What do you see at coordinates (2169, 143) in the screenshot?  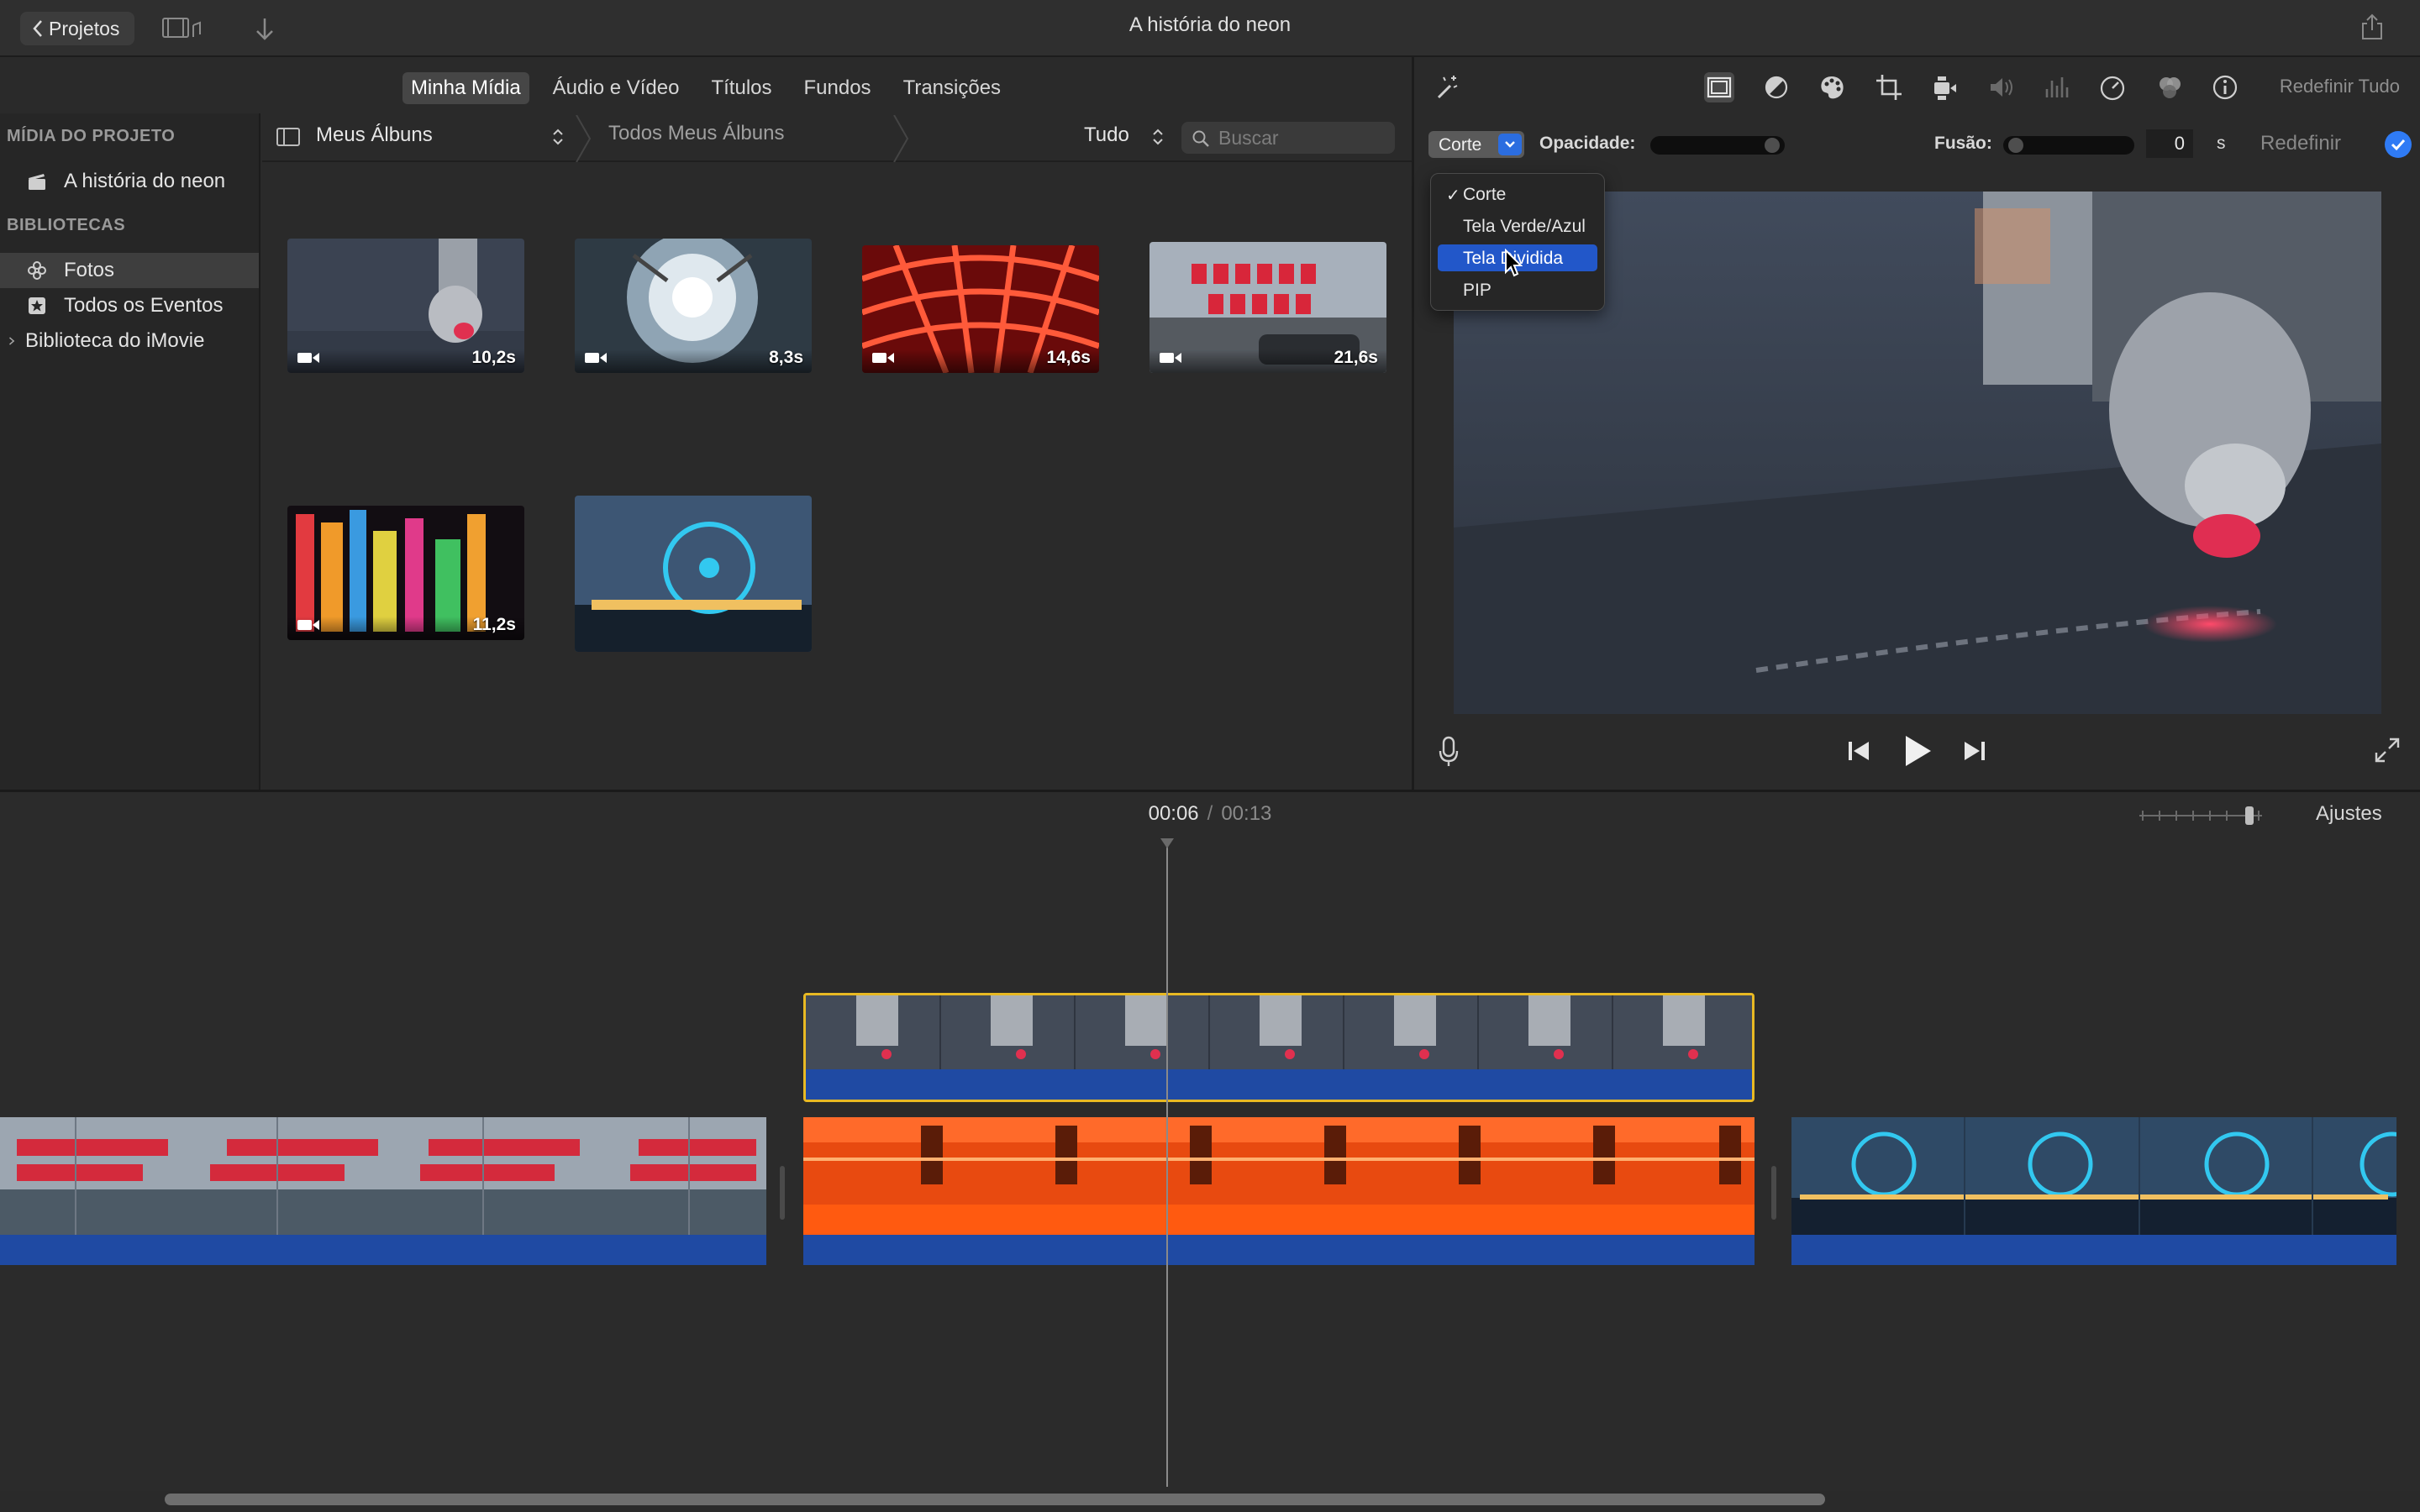 I see `fusion-duration-input` at bounding box center [2169, 143].